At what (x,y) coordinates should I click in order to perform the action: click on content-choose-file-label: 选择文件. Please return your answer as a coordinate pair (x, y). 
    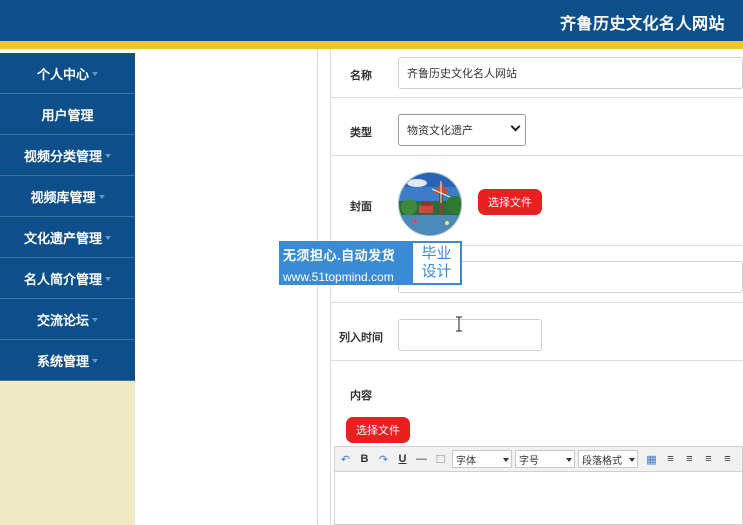
    Looking at the image, I should click on (378, 431).